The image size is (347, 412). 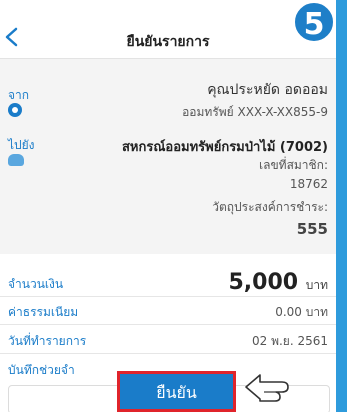 I want to click on step-number-badge: 5, so click(x=314, y=22).